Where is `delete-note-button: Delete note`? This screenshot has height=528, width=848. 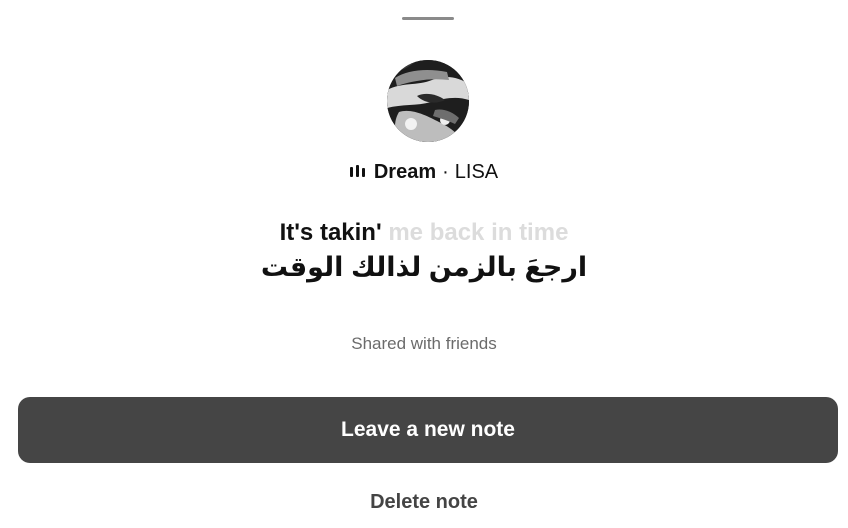 delete-note-button: Delete note is located at coordinates (424, 502).